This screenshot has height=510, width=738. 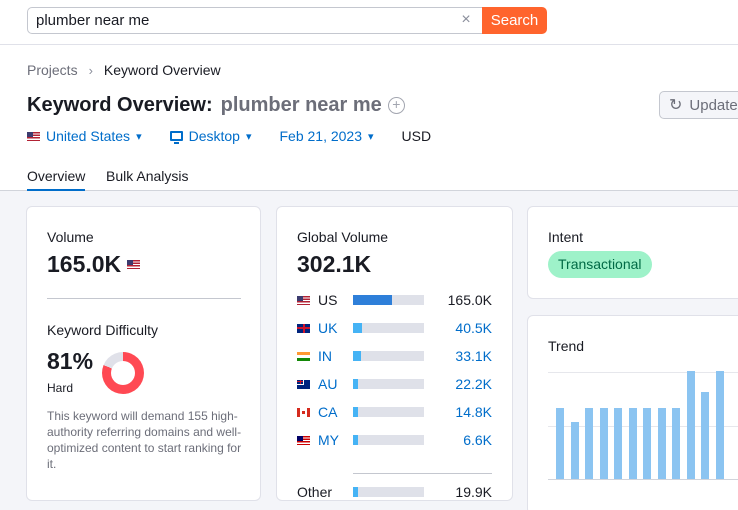 I want to click on country-row: AU 22.2K, so click(x=394, y=384).